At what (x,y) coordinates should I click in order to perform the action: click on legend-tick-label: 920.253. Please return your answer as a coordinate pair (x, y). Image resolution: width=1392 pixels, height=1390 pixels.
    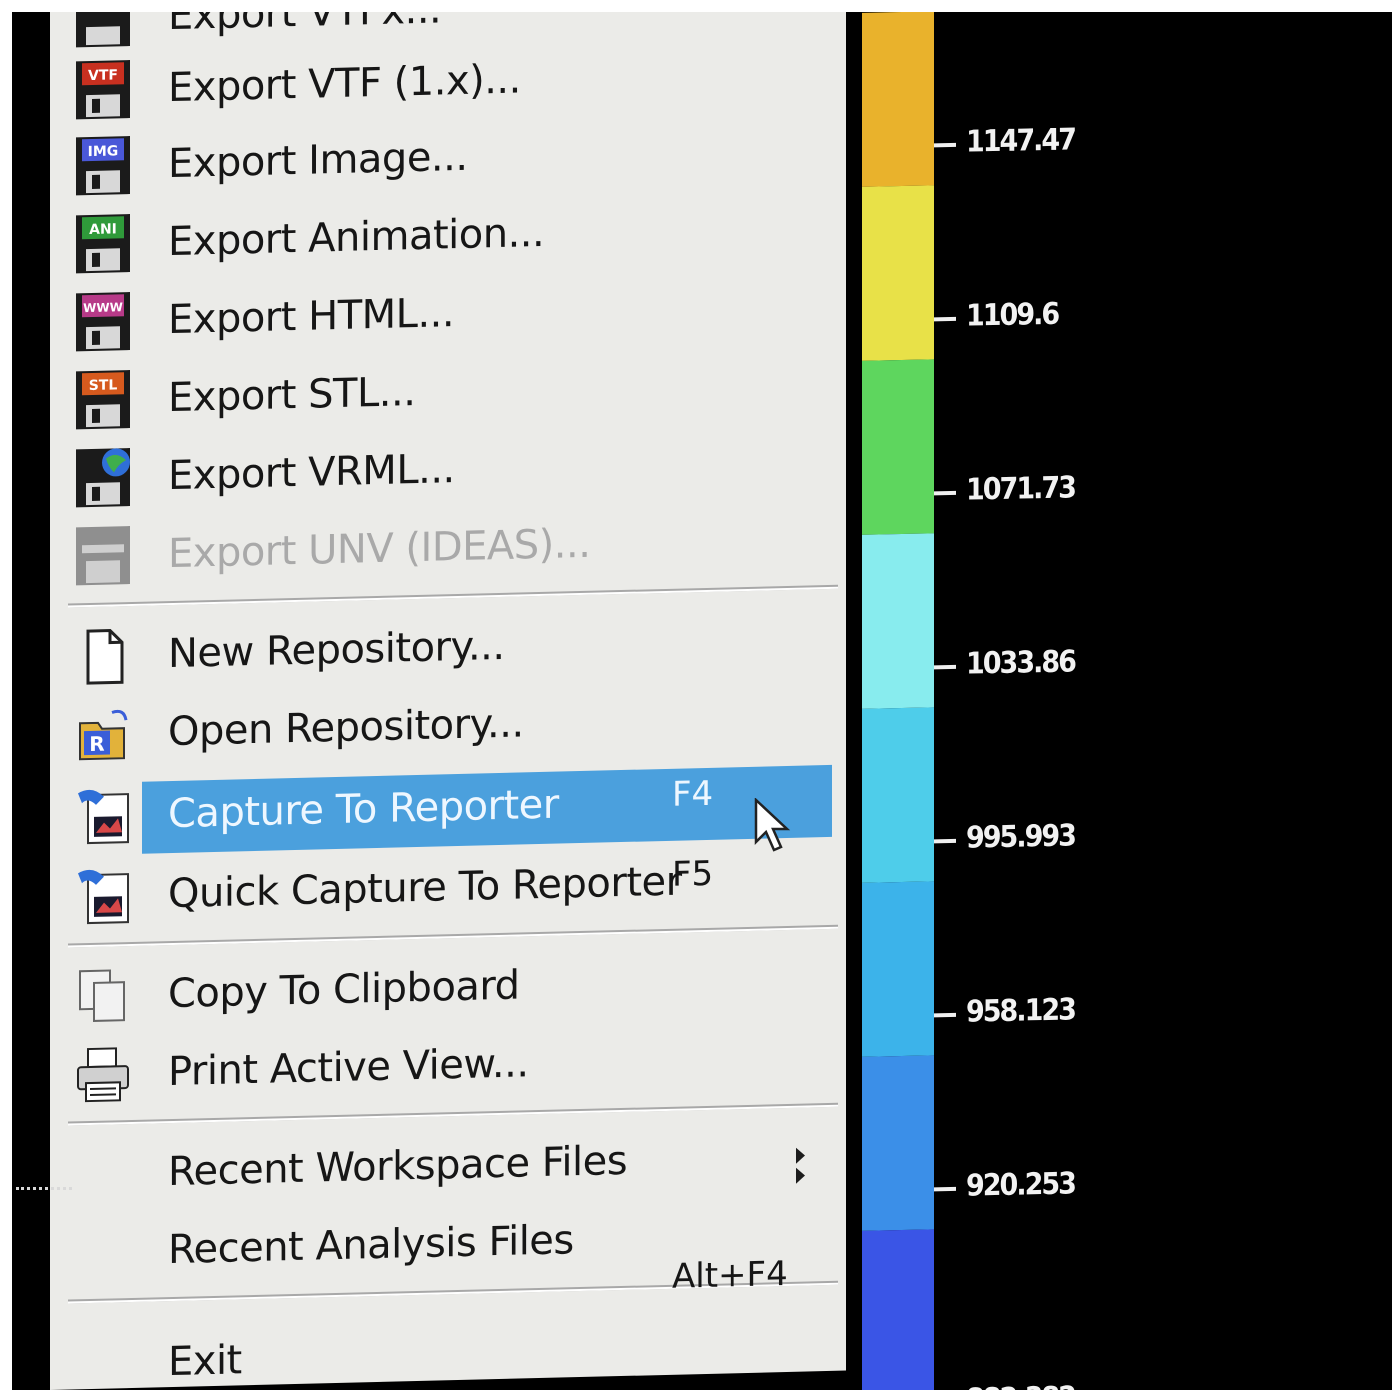
    Looking at the image, I should click on (1020, 1185).